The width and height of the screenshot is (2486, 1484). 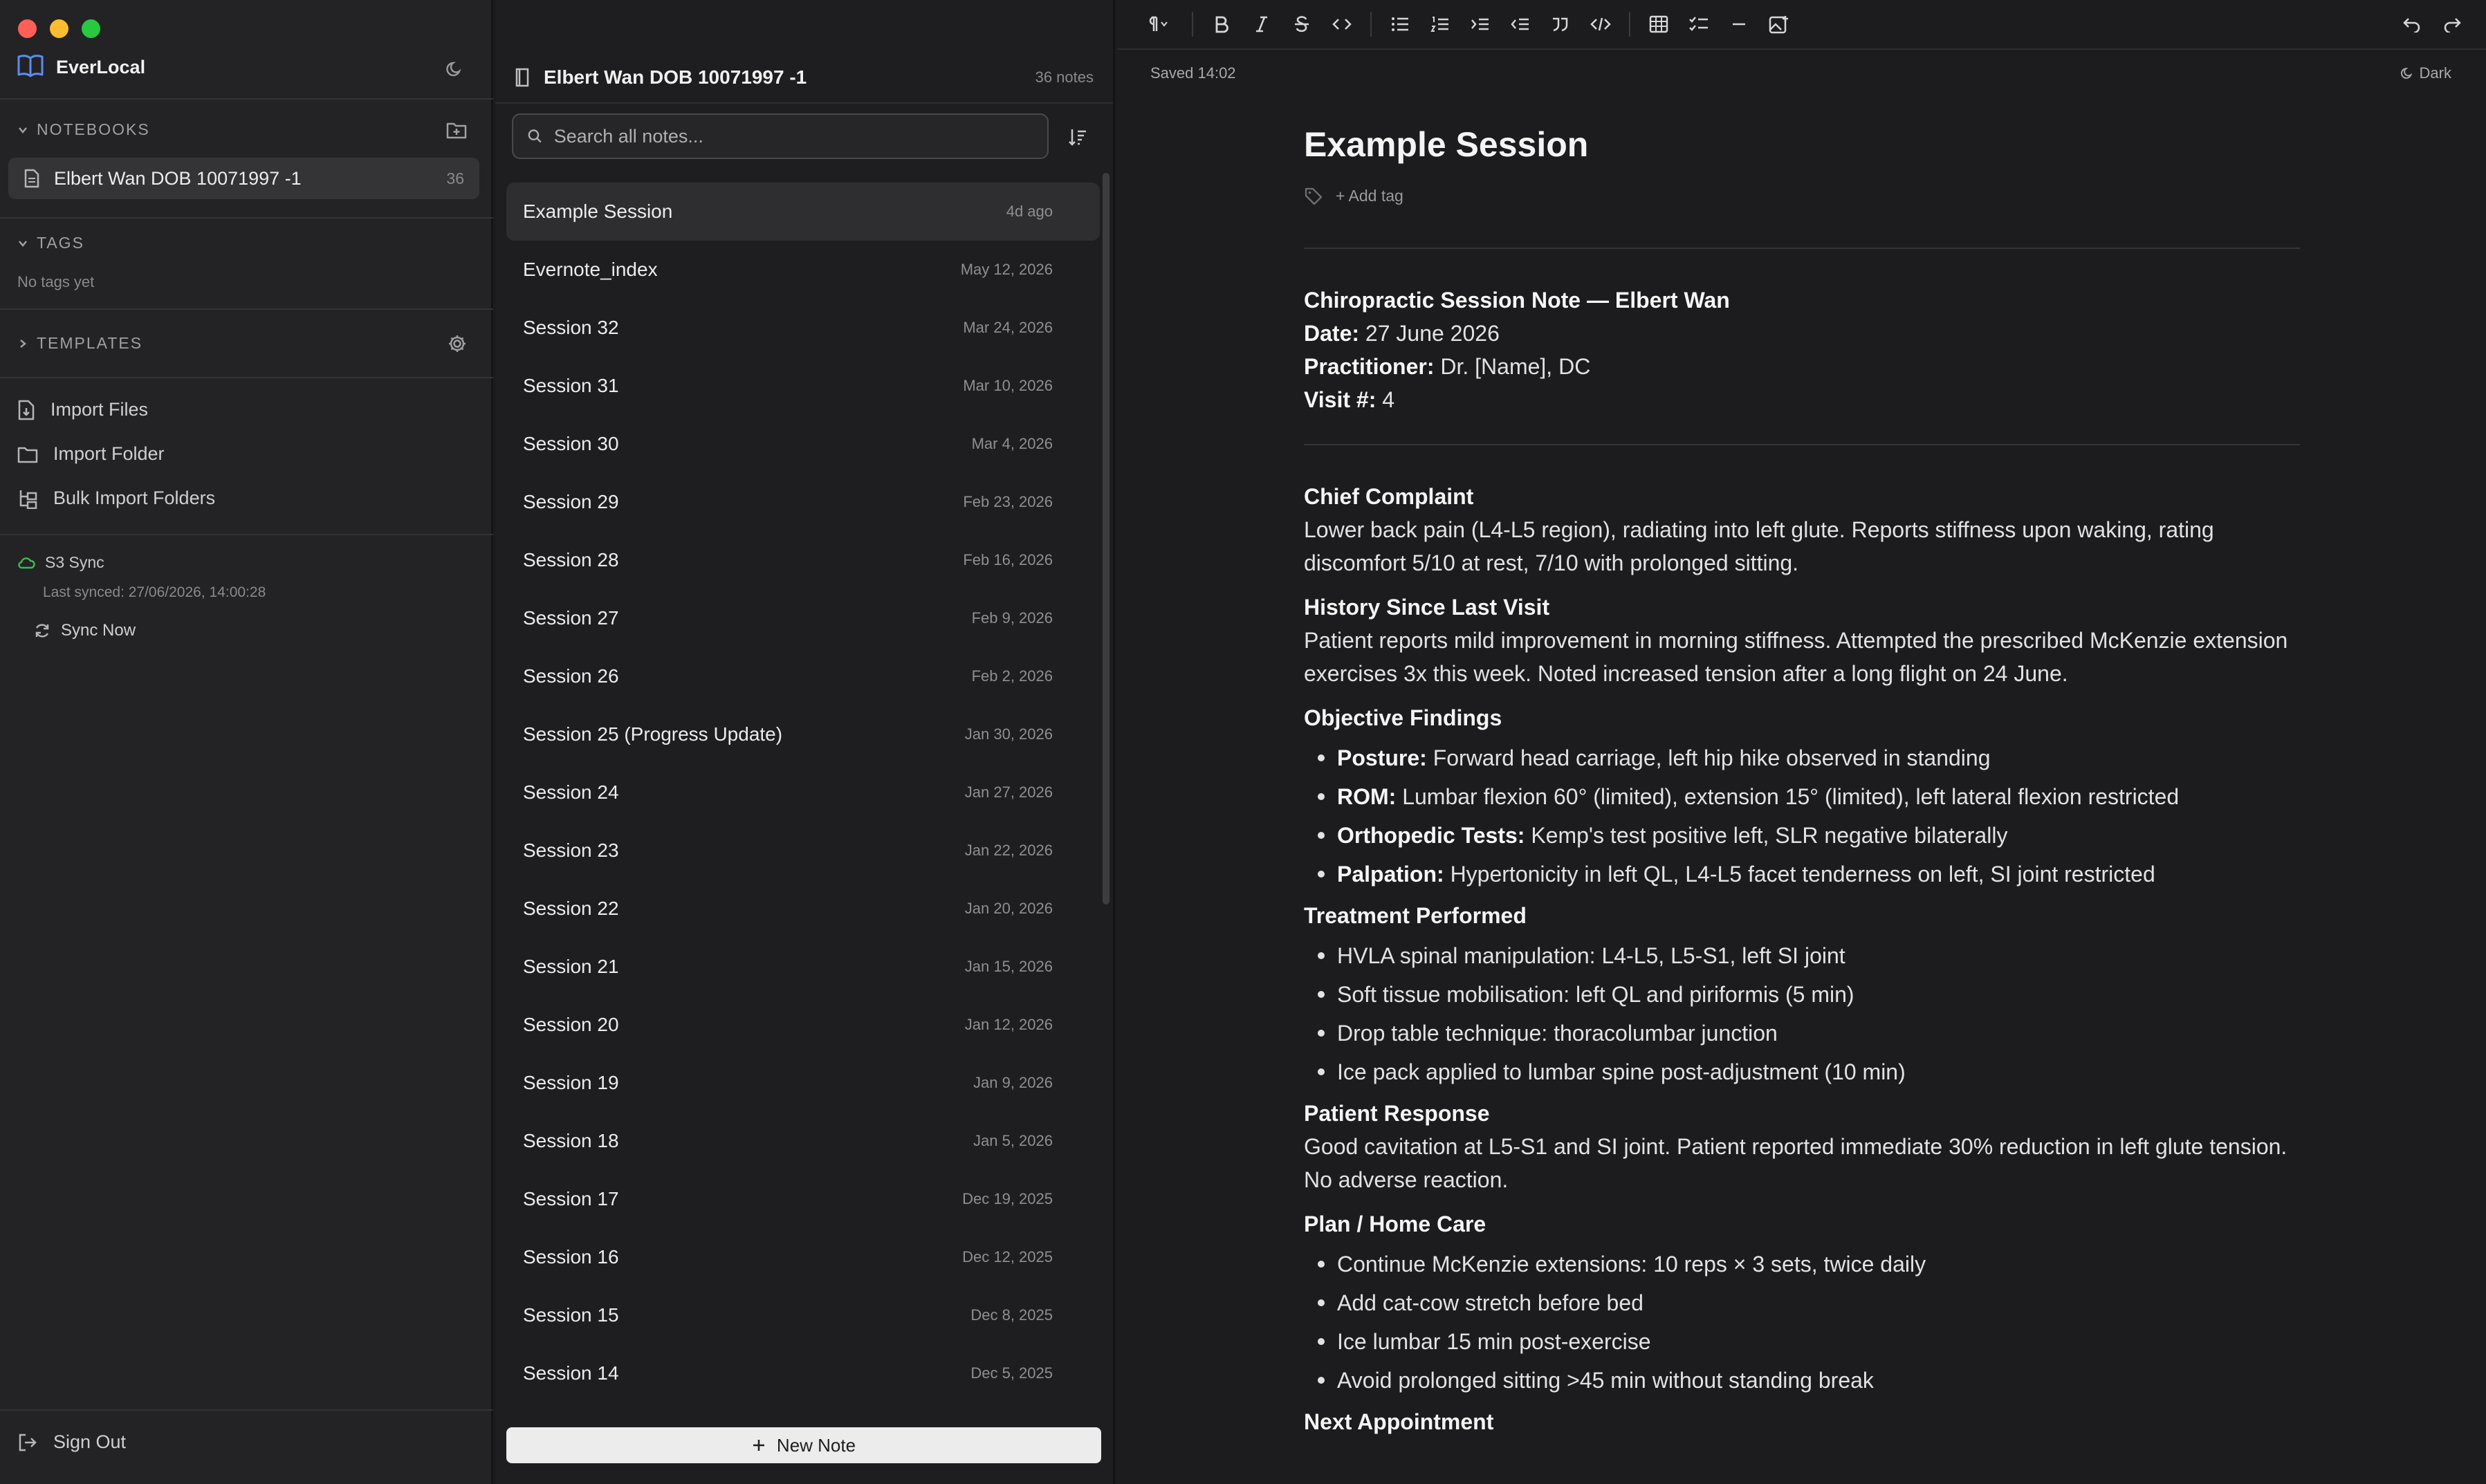 What do you see at coordinates (803, 1373) in the screenshot?
I see `note-list-item: Session 14 Dec 5, 2025` at bounding box center [803, 1373].